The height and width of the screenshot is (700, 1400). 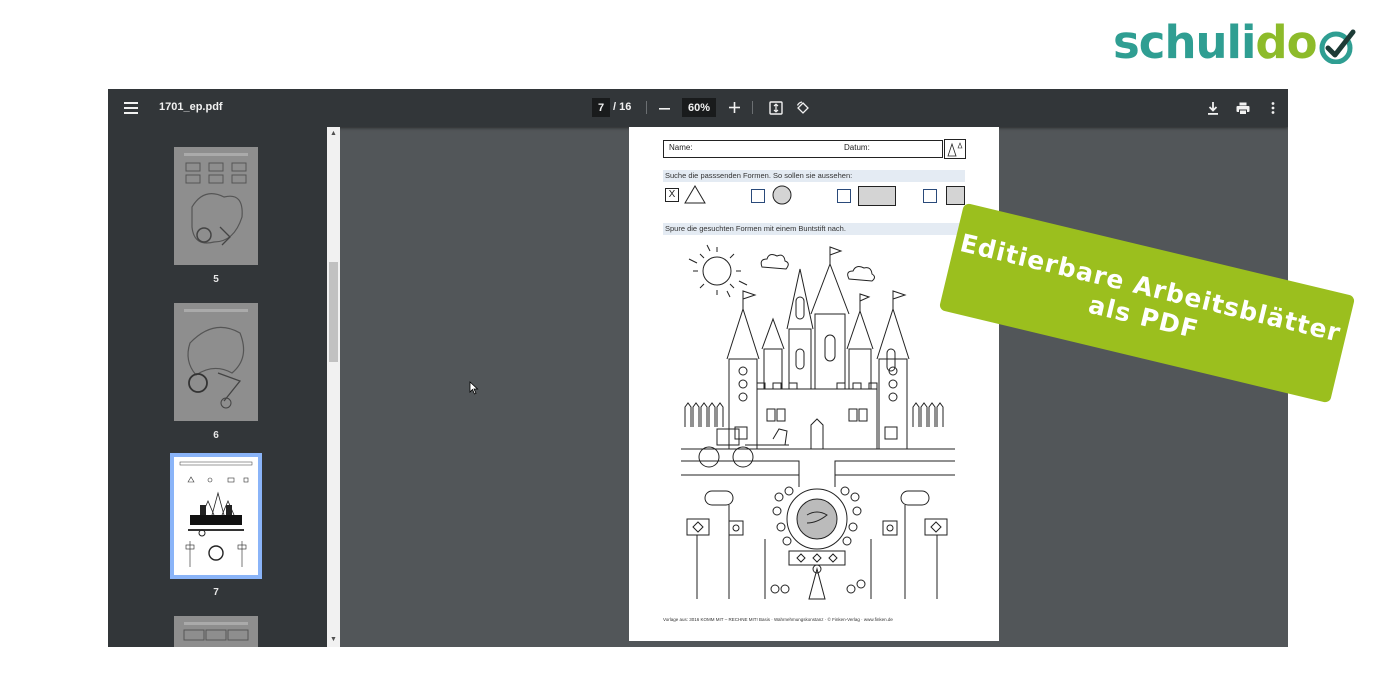 What do you see at coordinates (216, 279) in the screenshot?
I see `thumbnail-label: 5` at bounding box center [216, 279].